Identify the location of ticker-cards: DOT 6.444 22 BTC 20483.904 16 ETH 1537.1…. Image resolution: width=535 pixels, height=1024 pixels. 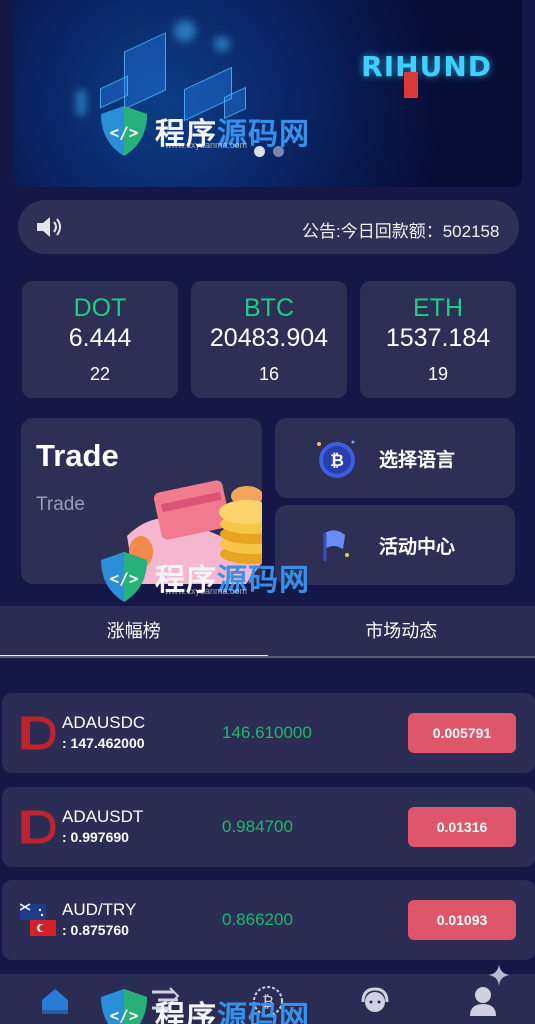
(269, 339).